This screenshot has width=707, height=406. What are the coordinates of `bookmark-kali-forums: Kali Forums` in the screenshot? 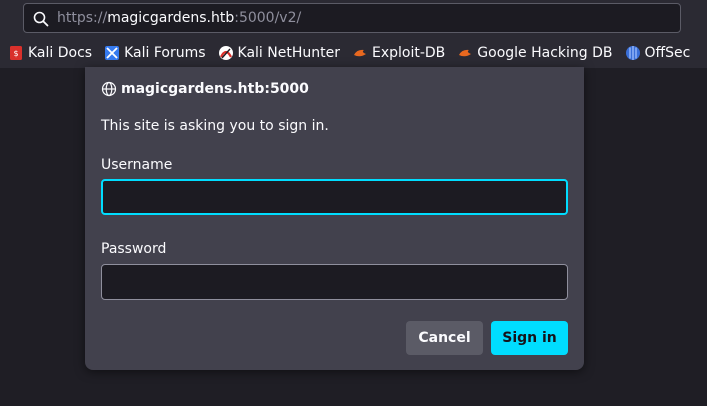 It's located at (155, 53).